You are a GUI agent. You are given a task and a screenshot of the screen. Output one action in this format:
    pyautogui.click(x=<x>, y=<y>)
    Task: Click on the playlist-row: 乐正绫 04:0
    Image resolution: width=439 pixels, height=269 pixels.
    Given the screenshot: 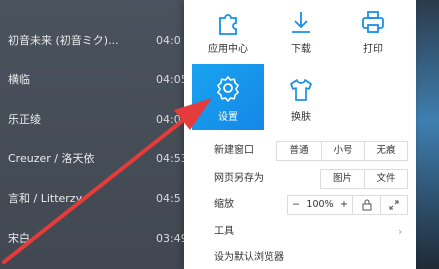 What is the action you would take?
    pyautogui.click(x=100, y=120)
    